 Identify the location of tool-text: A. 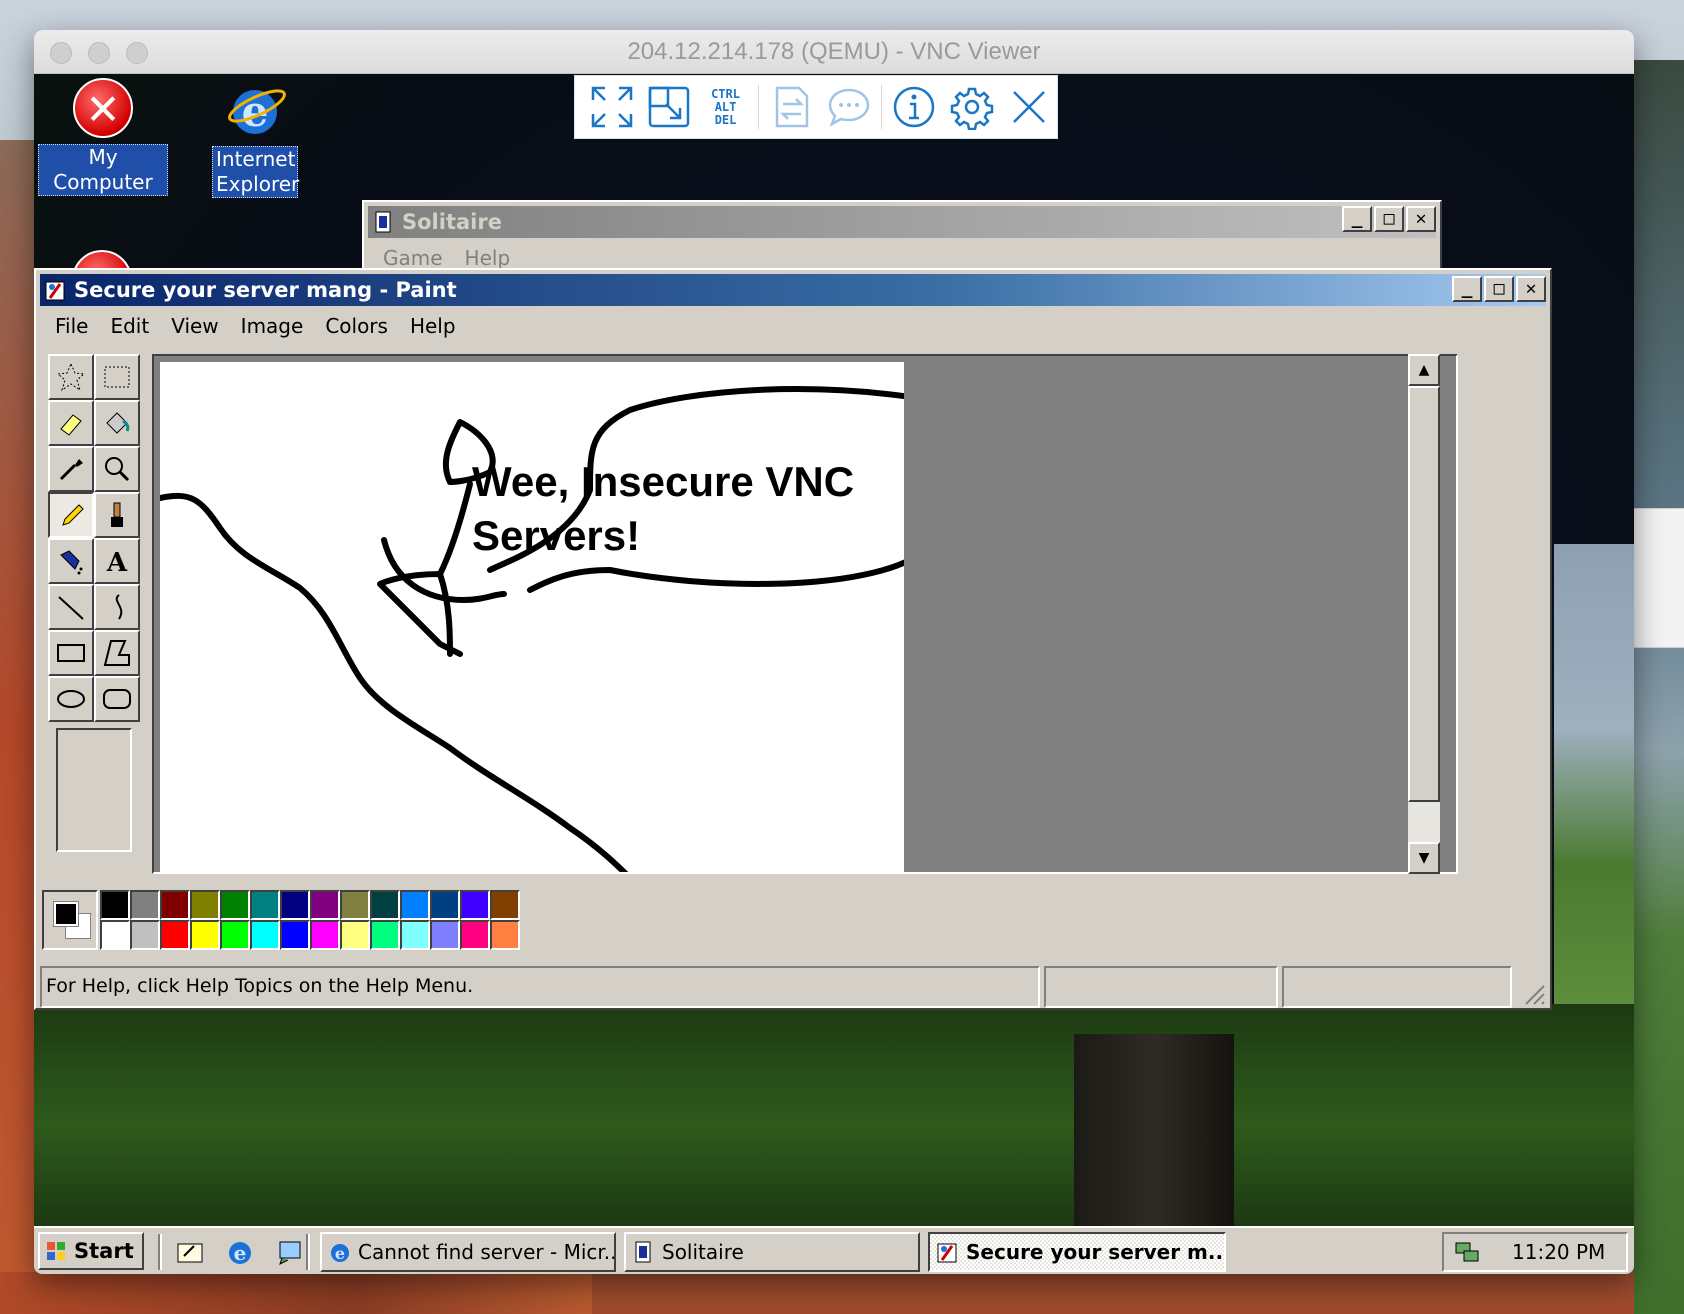
(117, 561).